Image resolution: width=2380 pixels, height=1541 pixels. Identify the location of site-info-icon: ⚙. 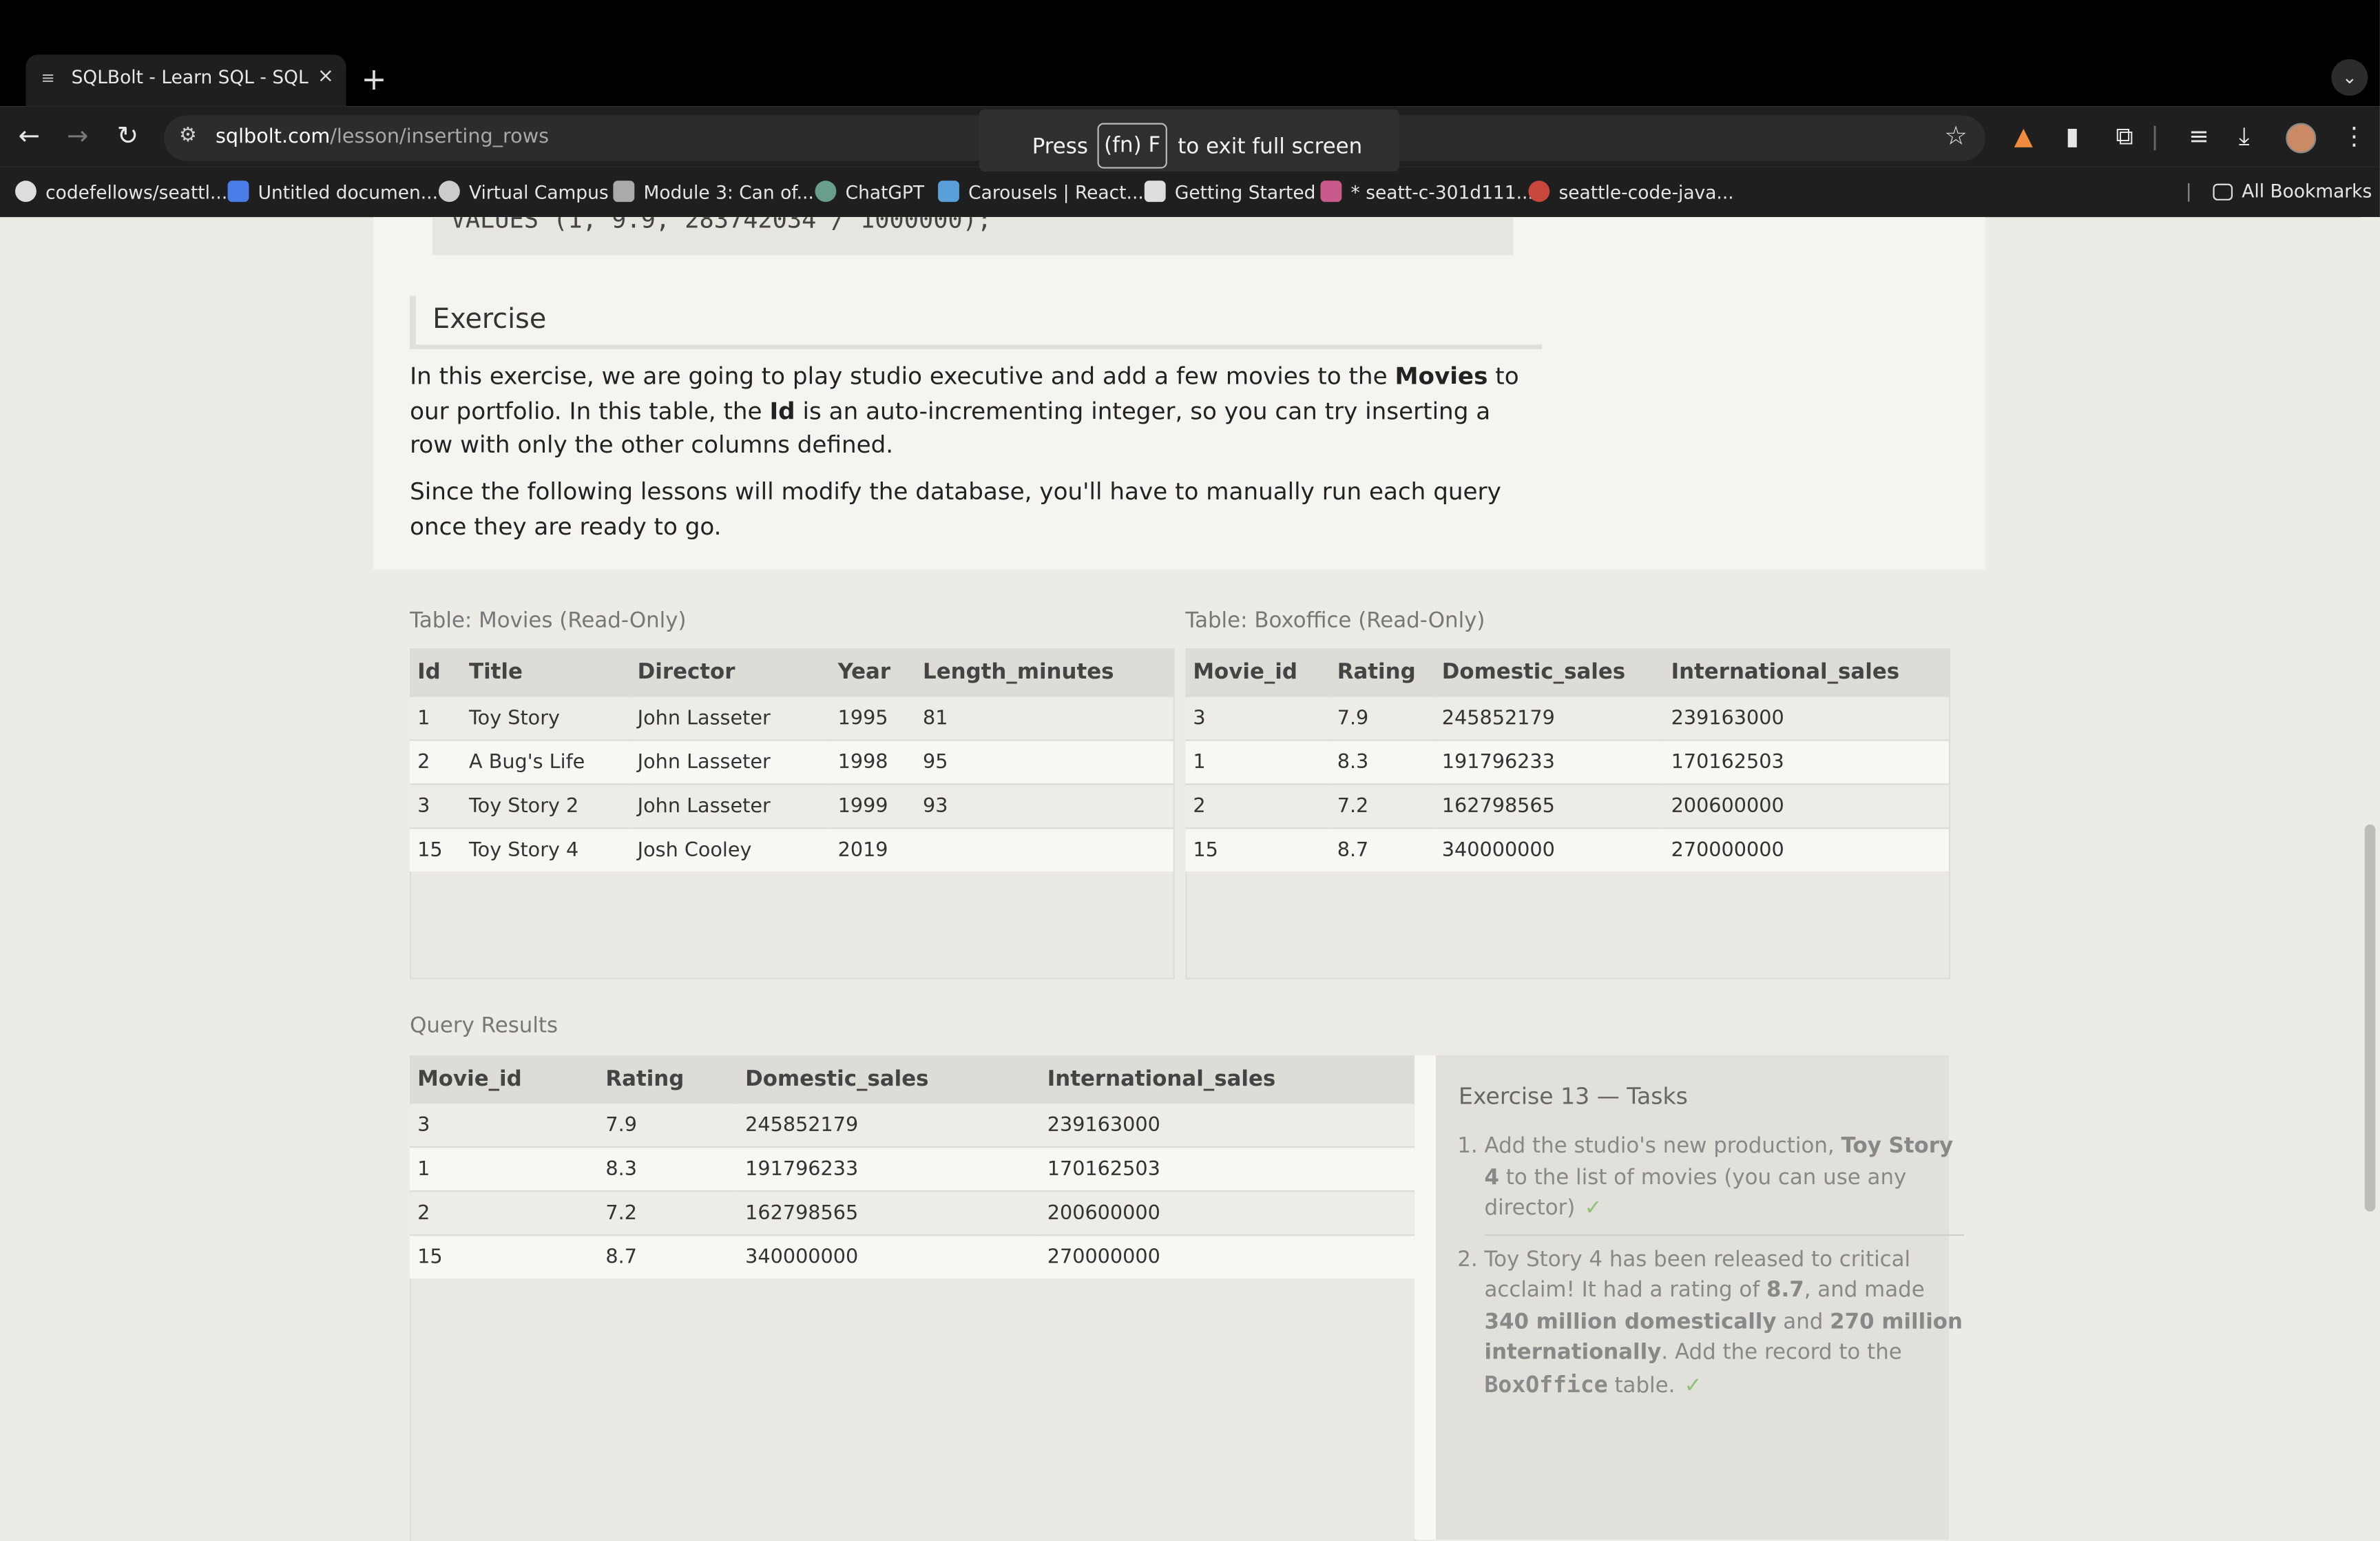
(188, 136).